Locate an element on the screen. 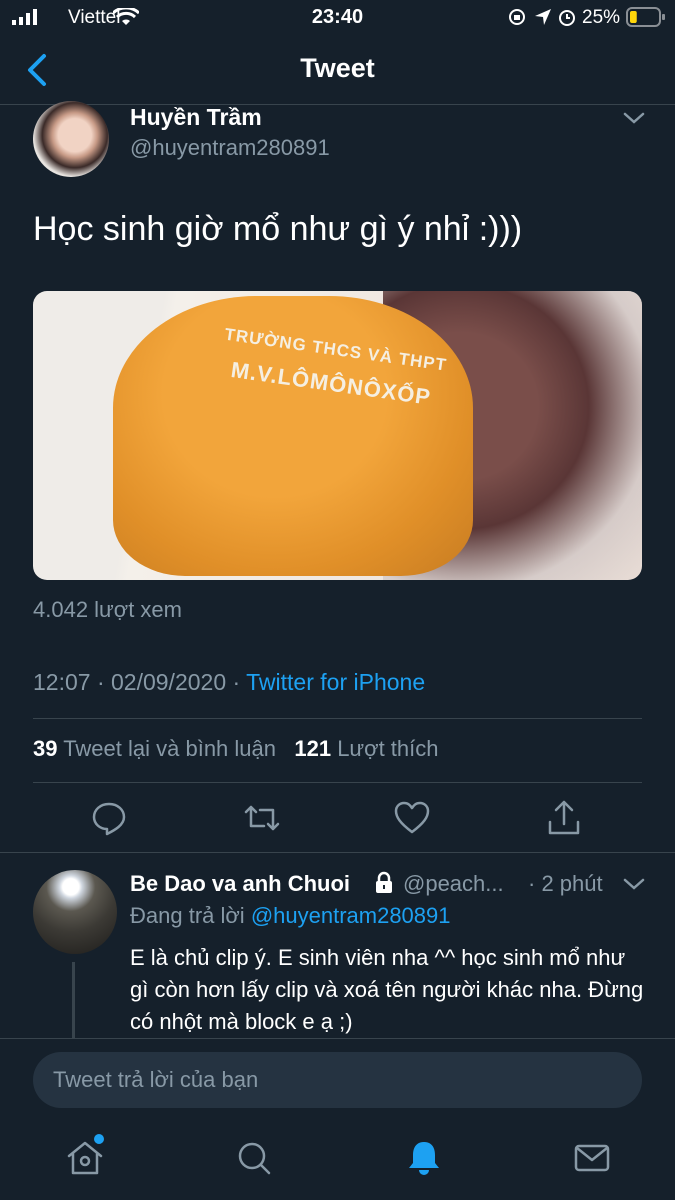 This screenshot has width=675, height=1200. nav-bar: Tweet is located at coordinates (337, 70).